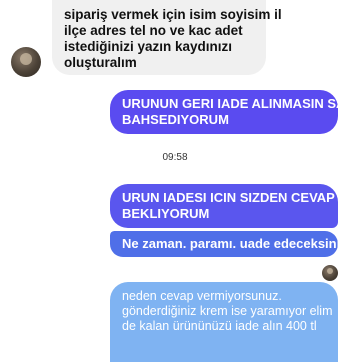 The image size is (350, 362). What do you see at coordinates (228, 197) in the screenshot?
I see `message-text-line: URUN IADESI ICIN SIZDEN CEVAP` at bounding box center [228, 197].